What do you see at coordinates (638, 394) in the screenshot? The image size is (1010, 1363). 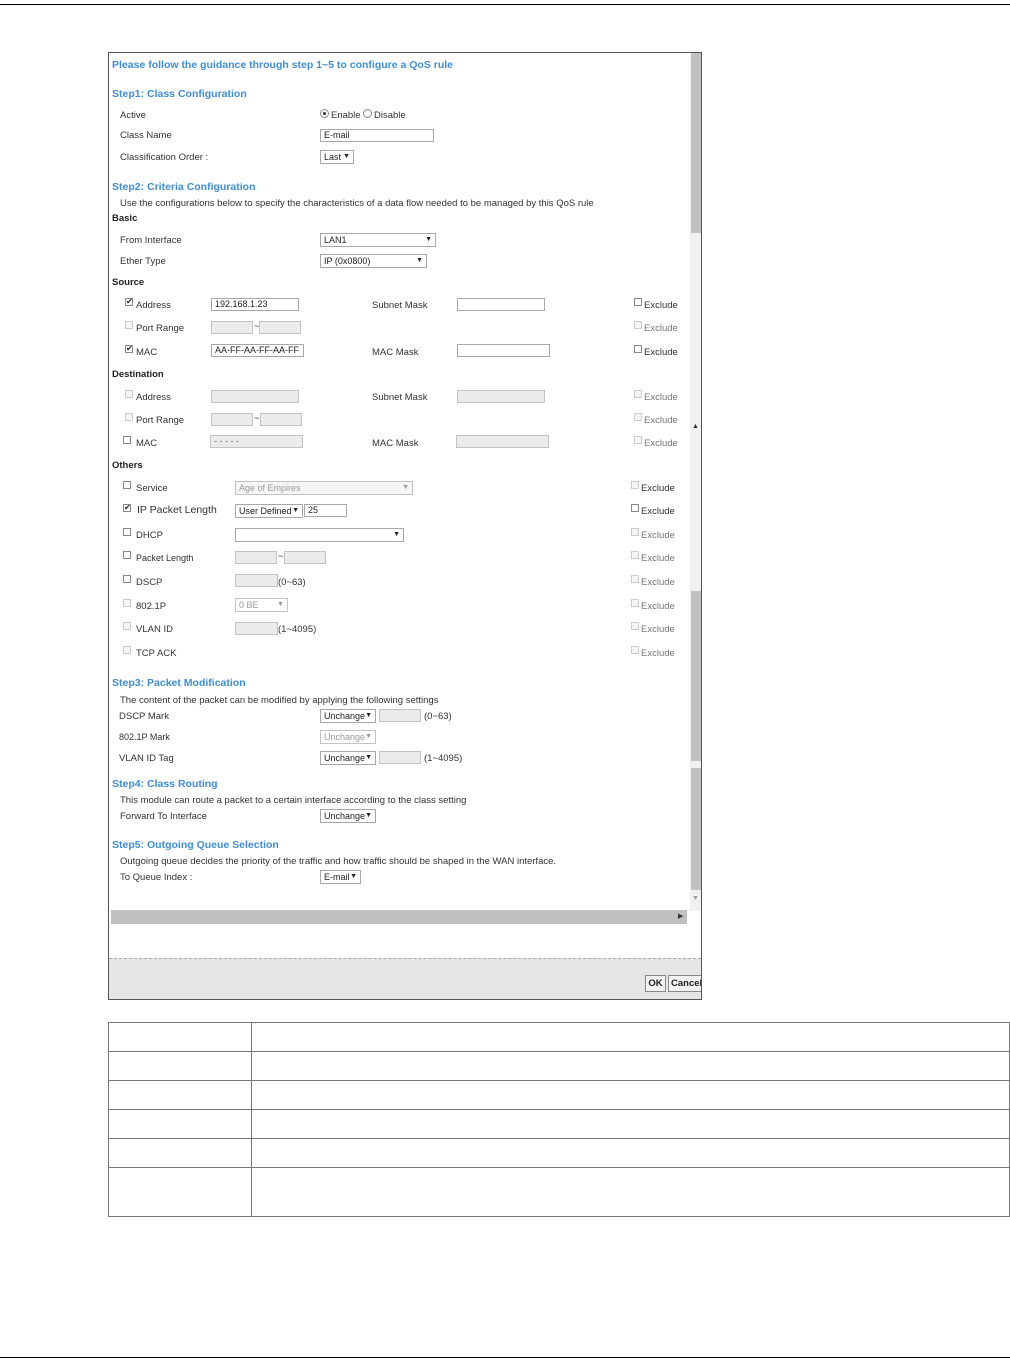 I see `destination-address-exclude-checkbox` at bounding box center [638, 394].